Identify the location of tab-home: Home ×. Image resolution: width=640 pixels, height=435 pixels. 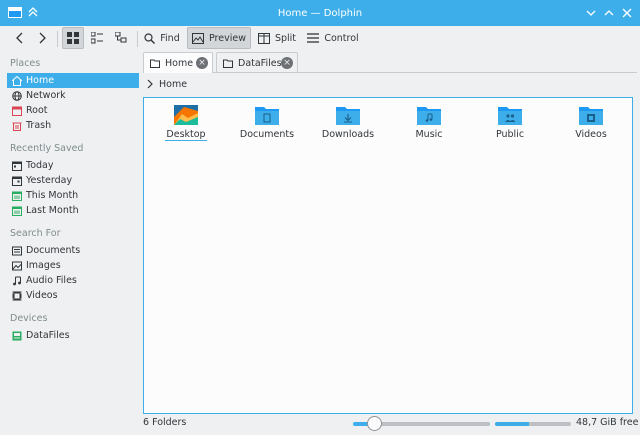
(178, 62).